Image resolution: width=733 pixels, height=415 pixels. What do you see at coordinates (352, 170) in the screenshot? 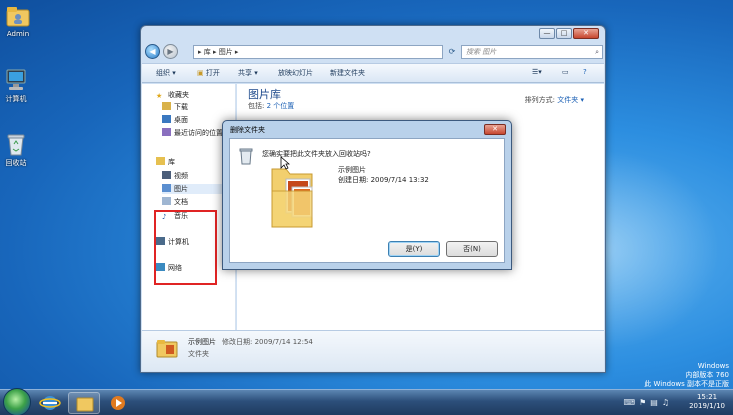
I see `dialog-item-name: 示例图片` at bounding box center [352, 170].